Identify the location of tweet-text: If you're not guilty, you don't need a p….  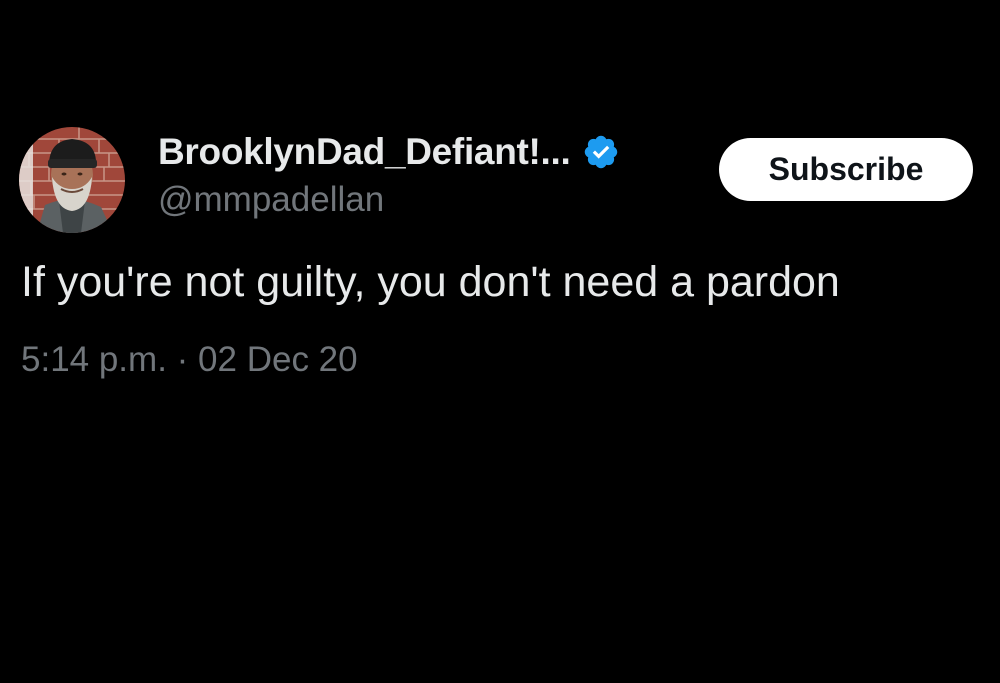
(430, 282).